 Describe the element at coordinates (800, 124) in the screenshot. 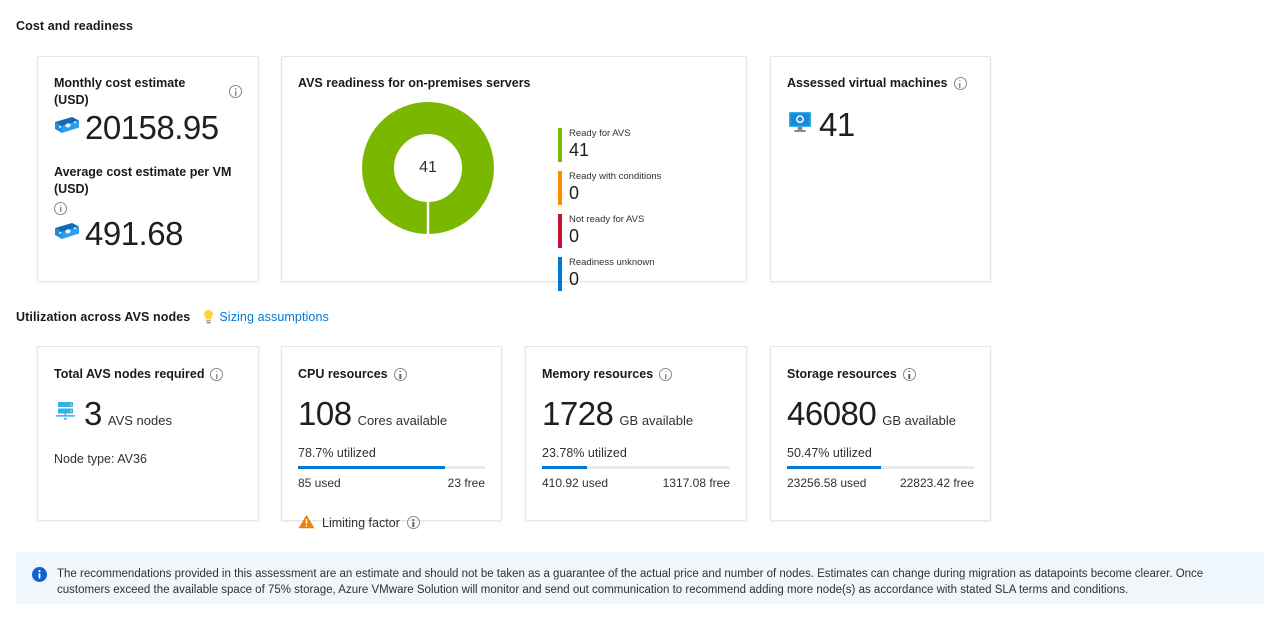

I see `virtual-machine-icon` at that location.